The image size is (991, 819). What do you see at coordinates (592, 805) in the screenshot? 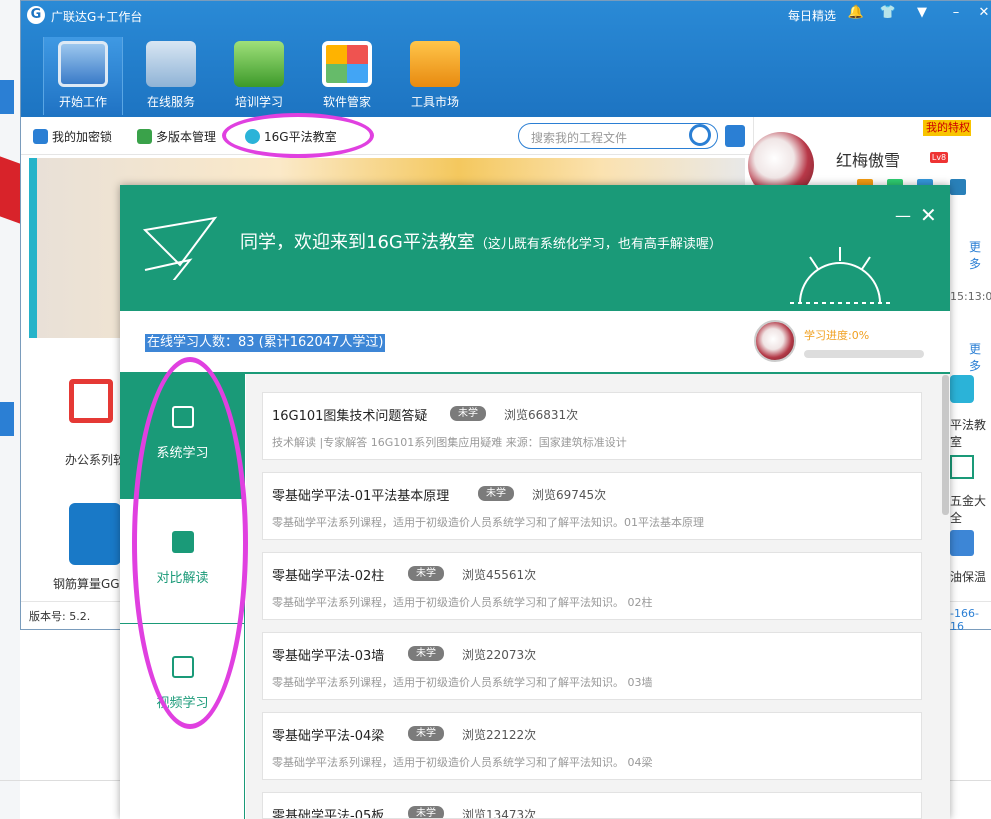
I see `course-card: 零基础学平法-05板 未学 浏览13473次` at bounding box center [592, 805].